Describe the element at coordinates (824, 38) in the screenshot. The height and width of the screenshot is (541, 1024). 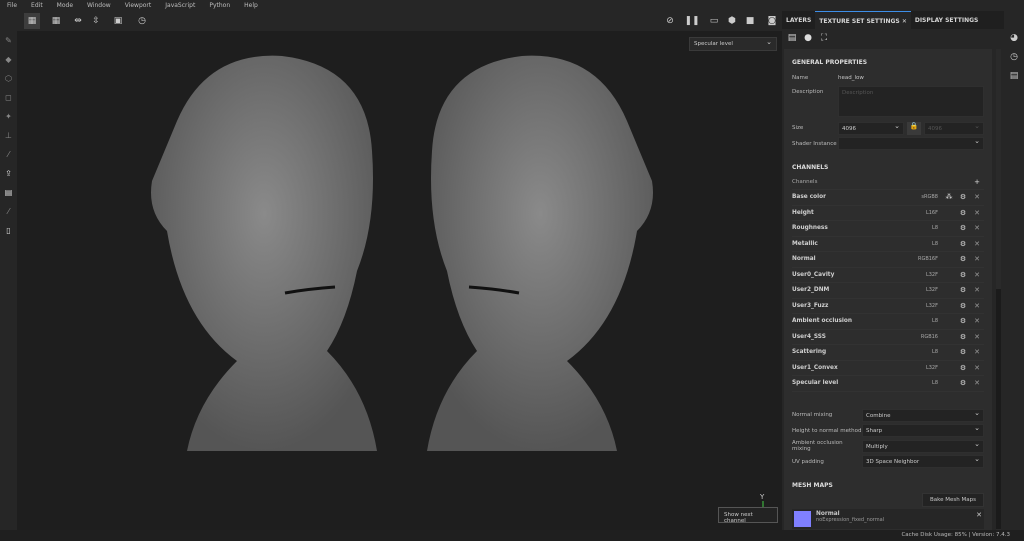
I see `uv-icon: ⛶` at that location.